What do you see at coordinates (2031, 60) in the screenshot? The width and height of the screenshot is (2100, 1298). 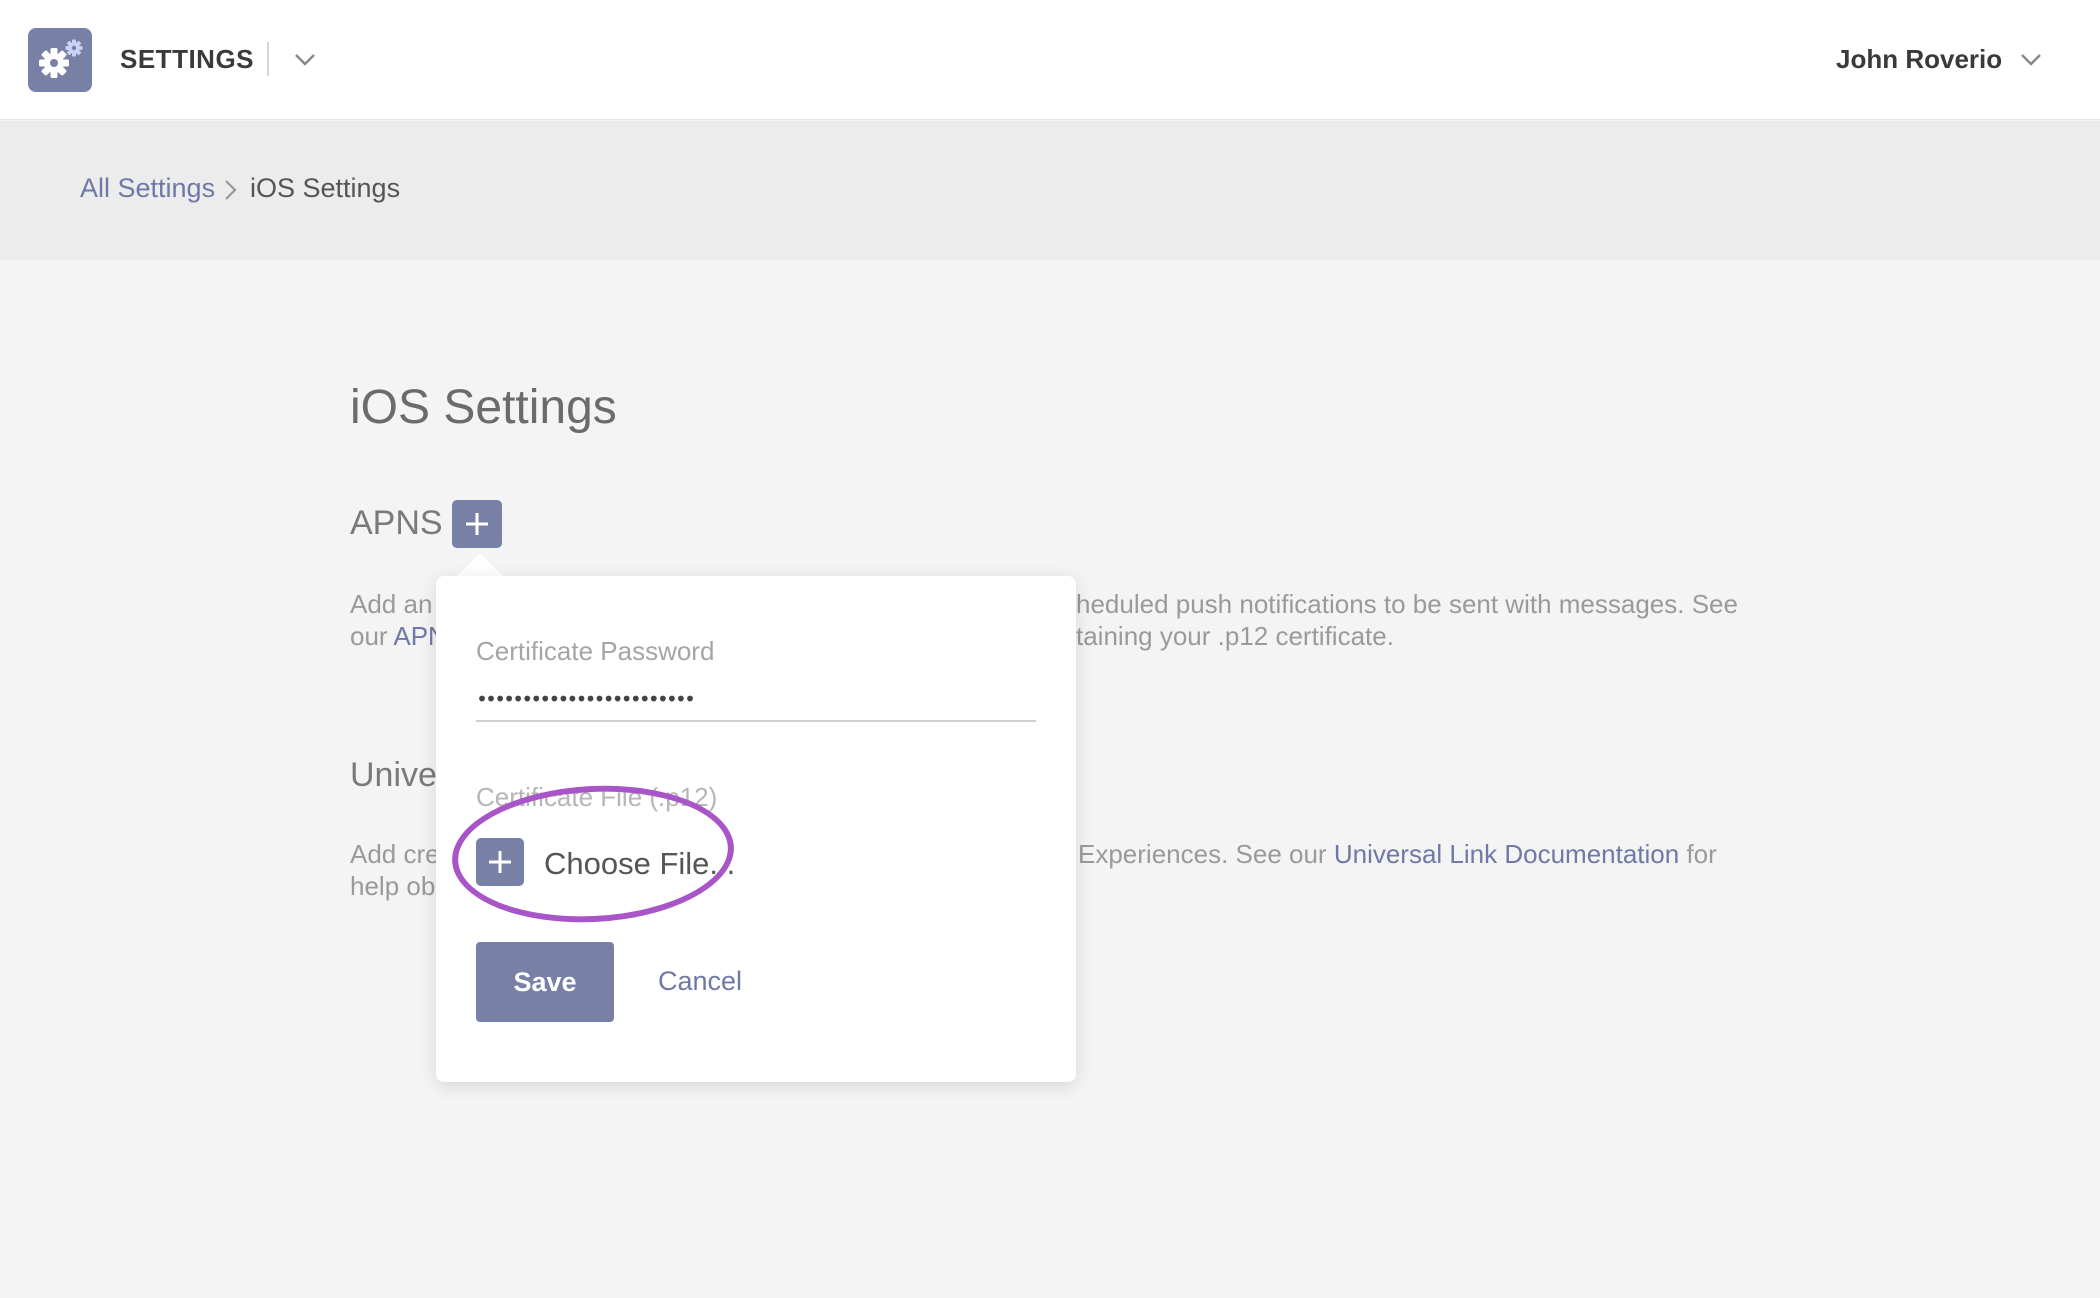 I see `chevron-down-icon` at bounding box center [2031, 60].